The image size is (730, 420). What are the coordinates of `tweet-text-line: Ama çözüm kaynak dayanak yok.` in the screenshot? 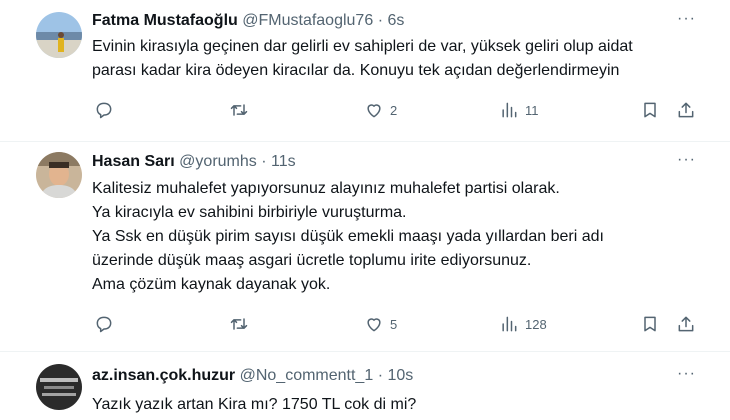 It's located at (211, 284).